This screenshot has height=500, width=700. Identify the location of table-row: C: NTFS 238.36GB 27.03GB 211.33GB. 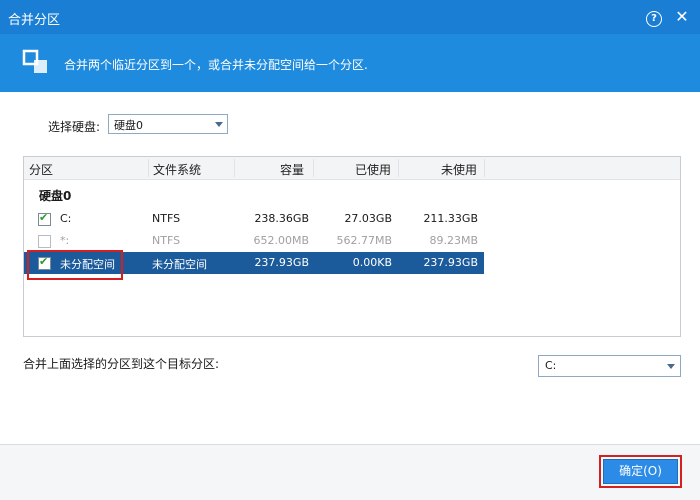
(254, 219).